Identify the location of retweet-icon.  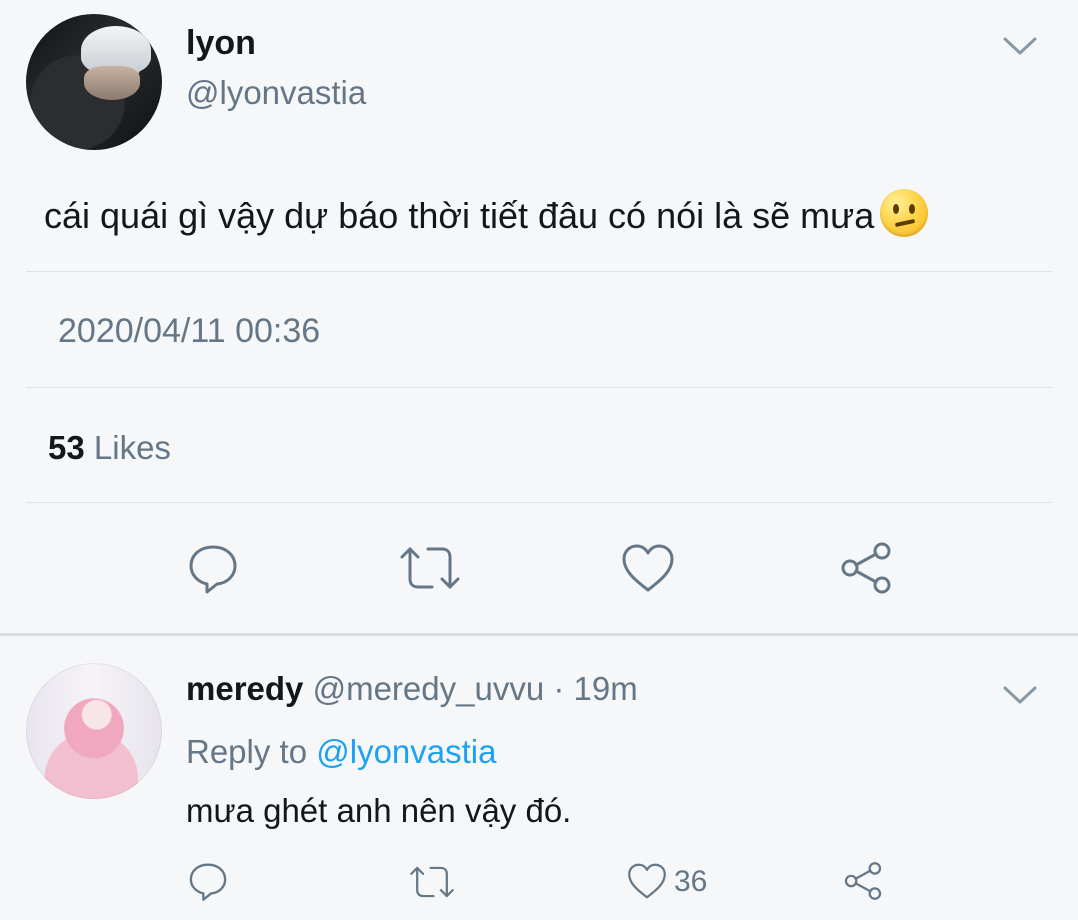
(430, 570).